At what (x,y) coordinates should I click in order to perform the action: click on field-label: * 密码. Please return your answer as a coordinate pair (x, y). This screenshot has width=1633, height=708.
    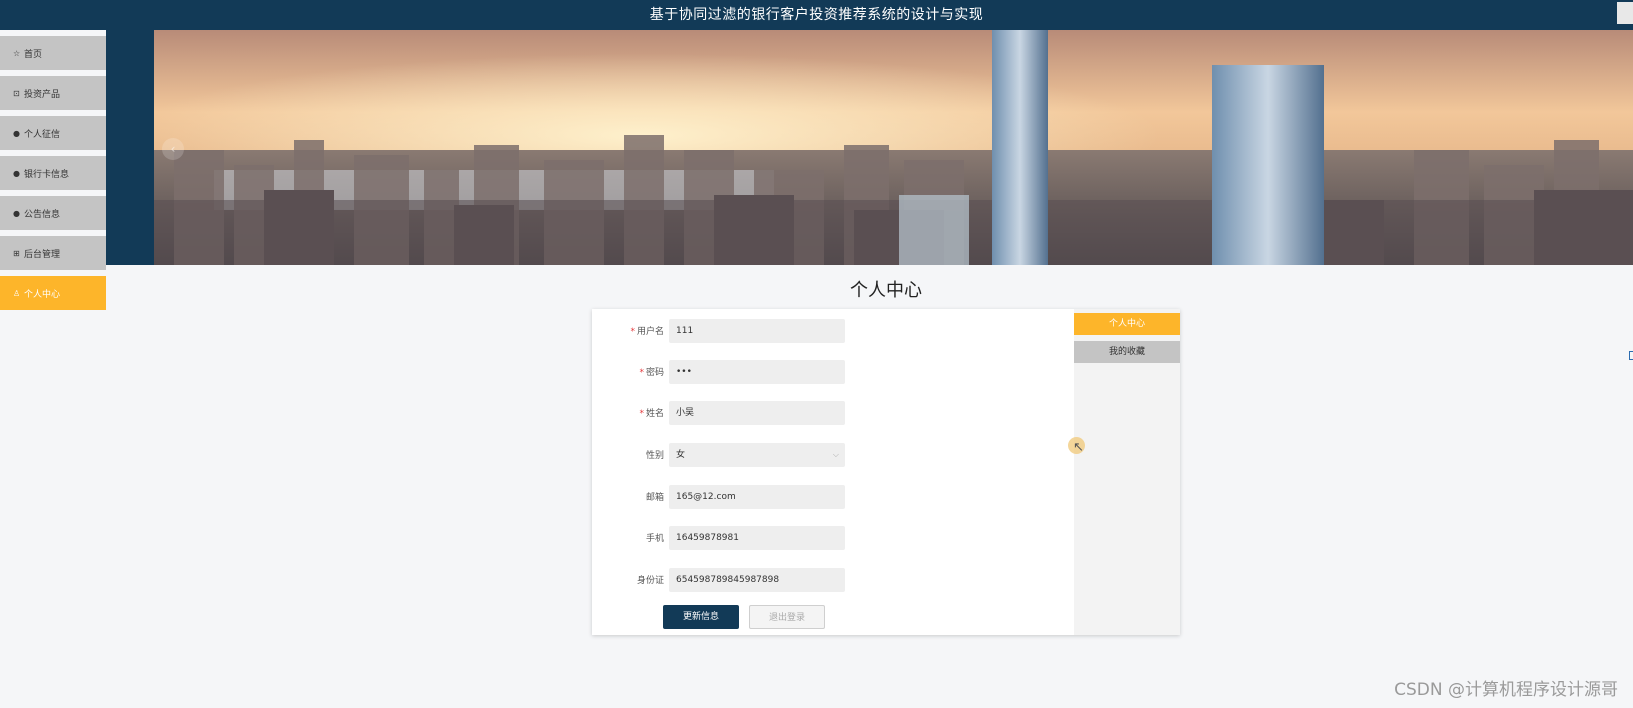
    Looking at the image, I should click on (628, 371).